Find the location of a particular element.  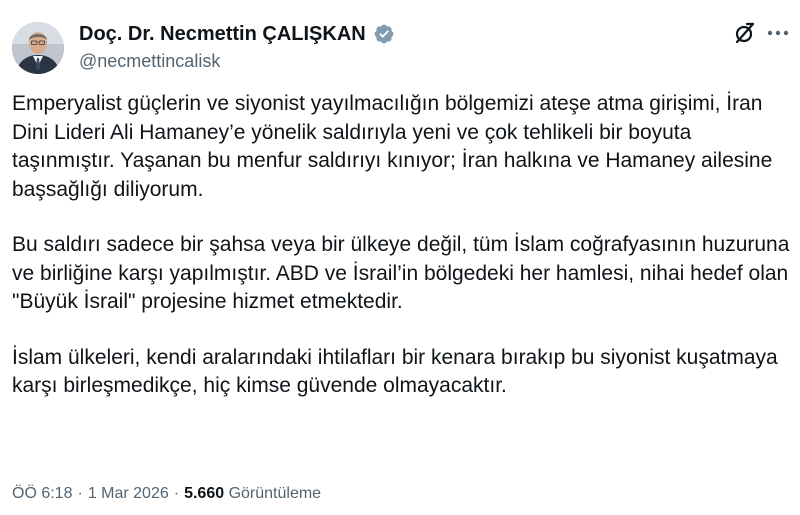

verified-badge-icon is located at coordinates (384, 34).